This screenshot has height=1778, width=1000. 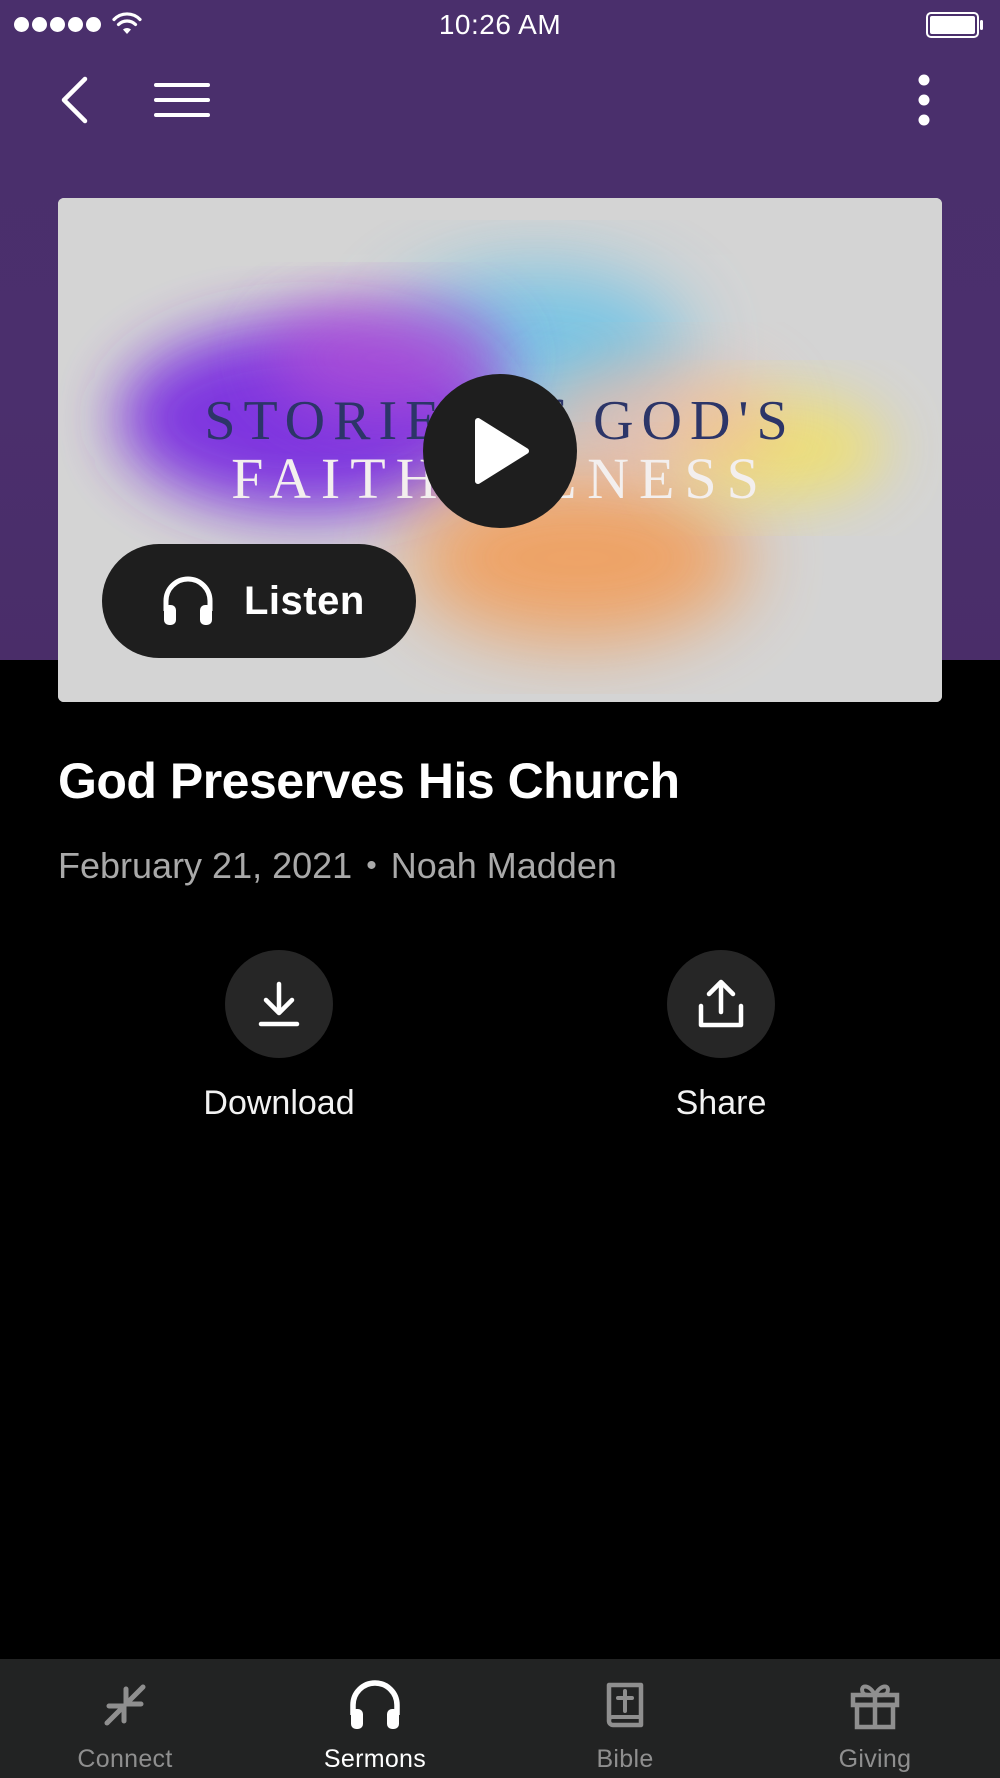 I want to click on share-icon, so click(x=721, y=1003).